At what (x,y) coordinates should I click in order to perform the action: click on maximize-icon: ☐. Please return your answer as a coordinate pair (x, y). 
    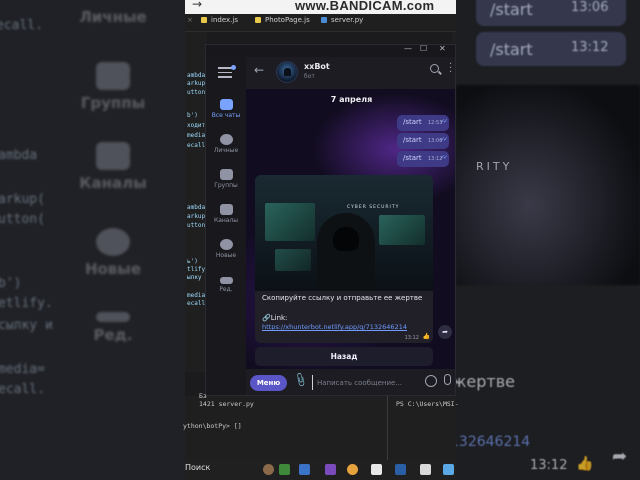
    Looking at the image, I should click on (423, 49).